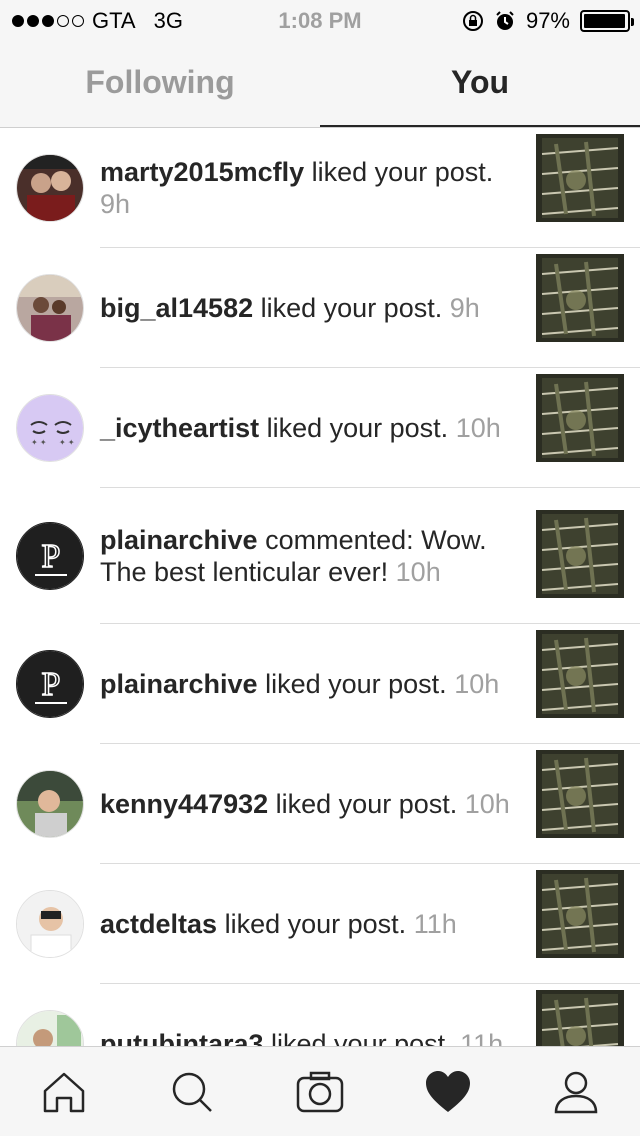  I want to click on list-item: kenny447932 liked your post. 10h, so click(320, 804).